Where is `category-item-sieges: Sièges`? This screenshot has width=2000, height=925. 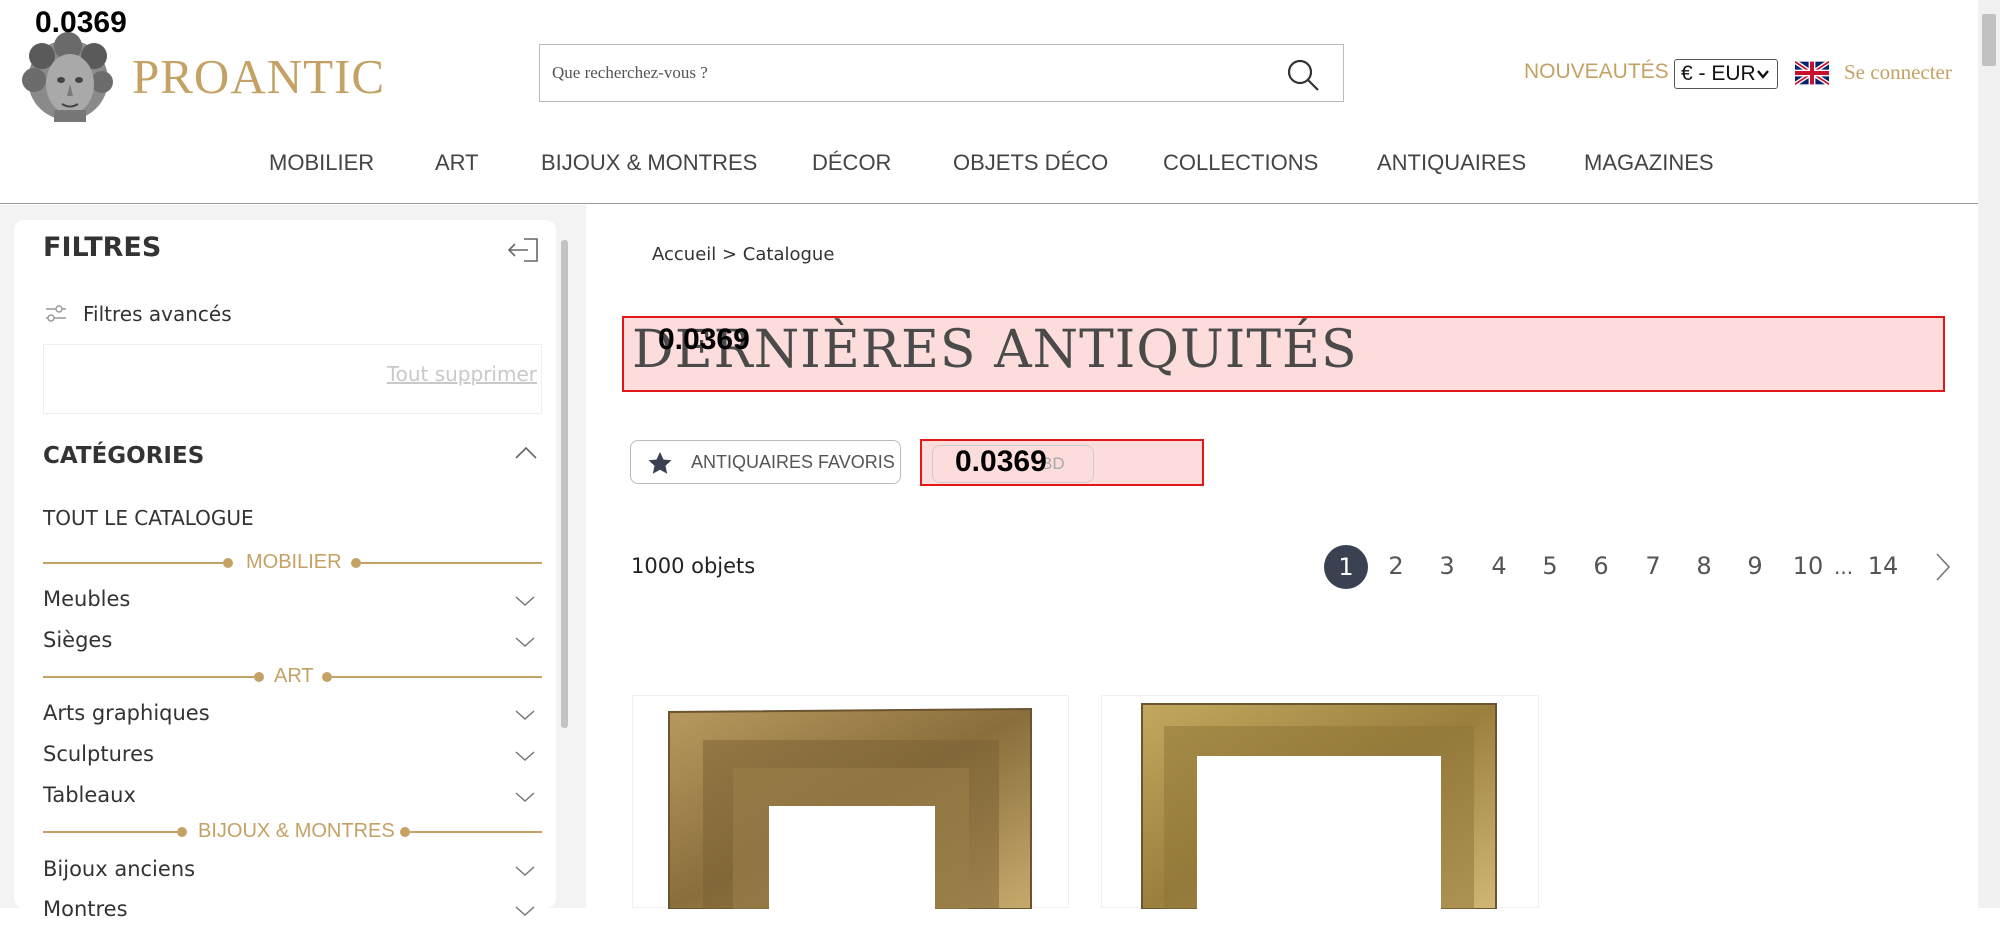 category-item-sieges: Sièges is located at coordinates (292, 642).